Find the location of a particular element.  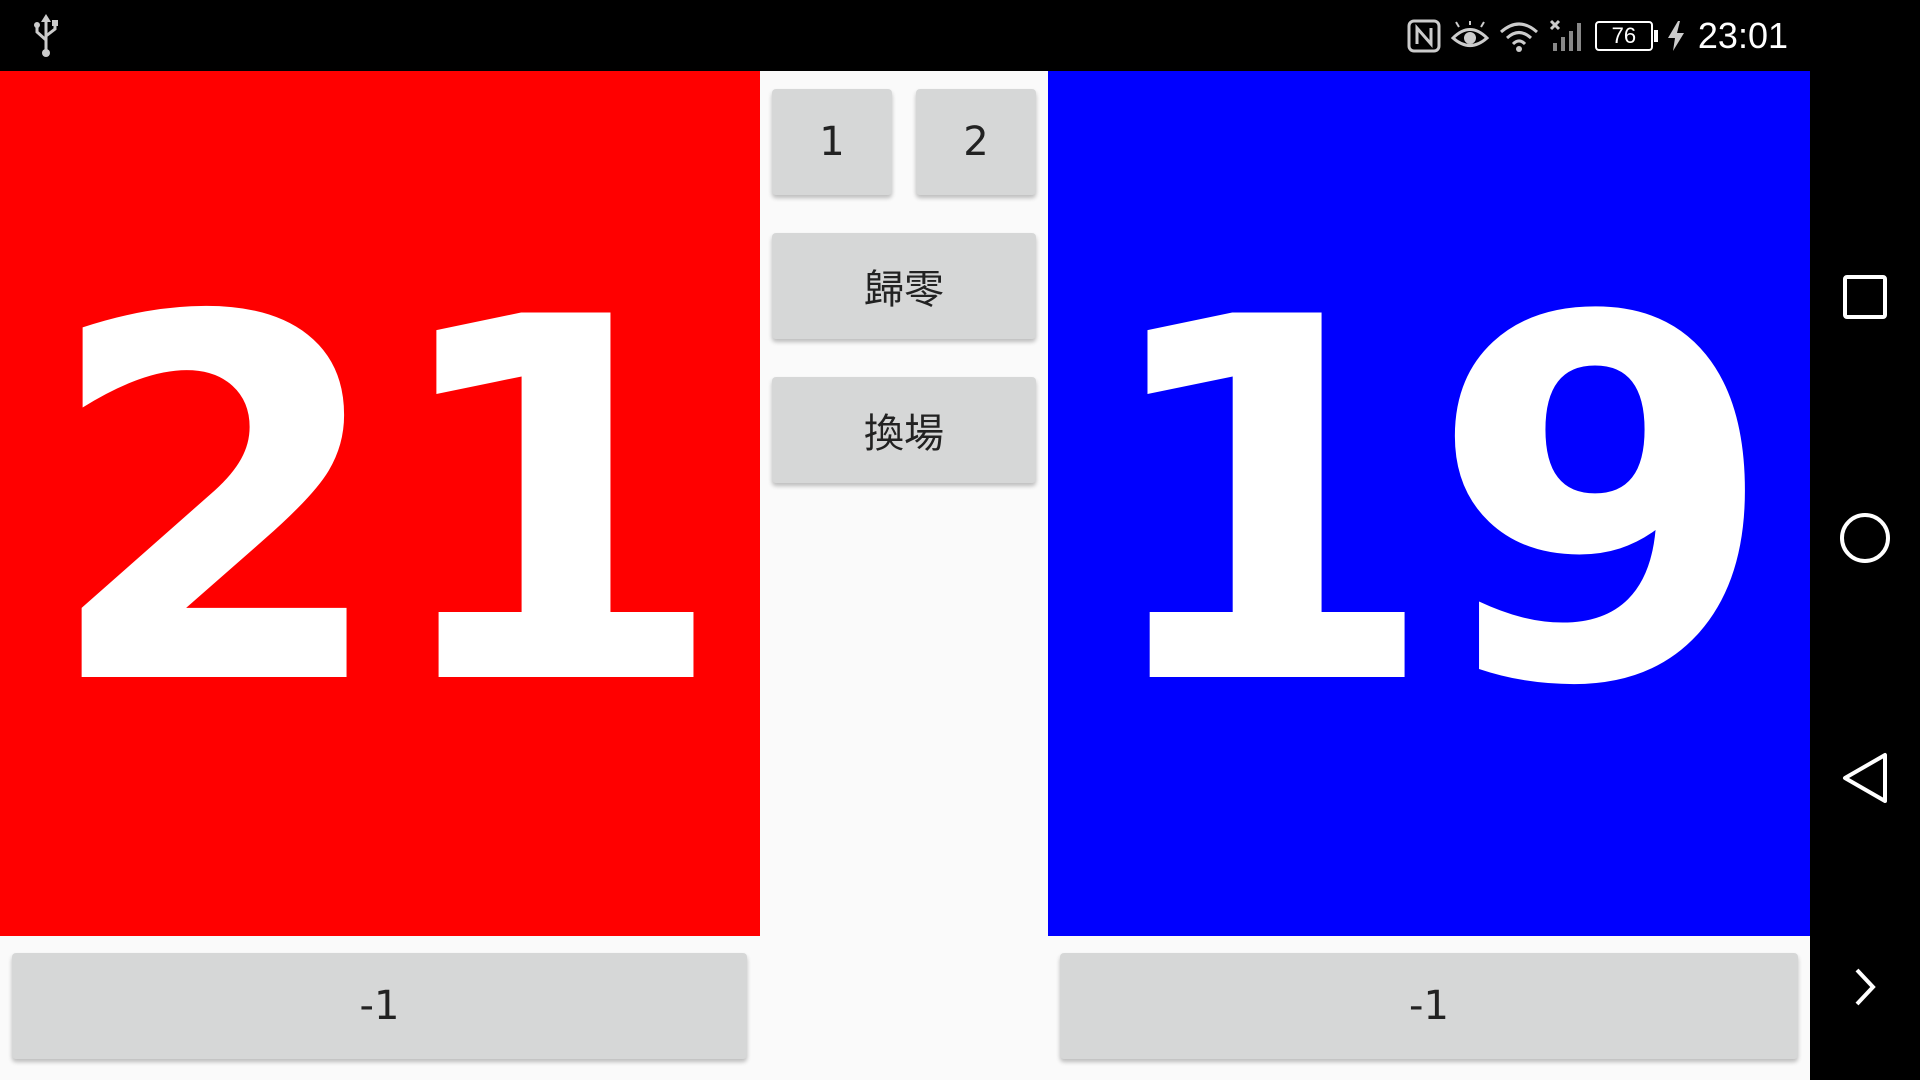

nav-expand-button is located at coordinates (1865, 989).